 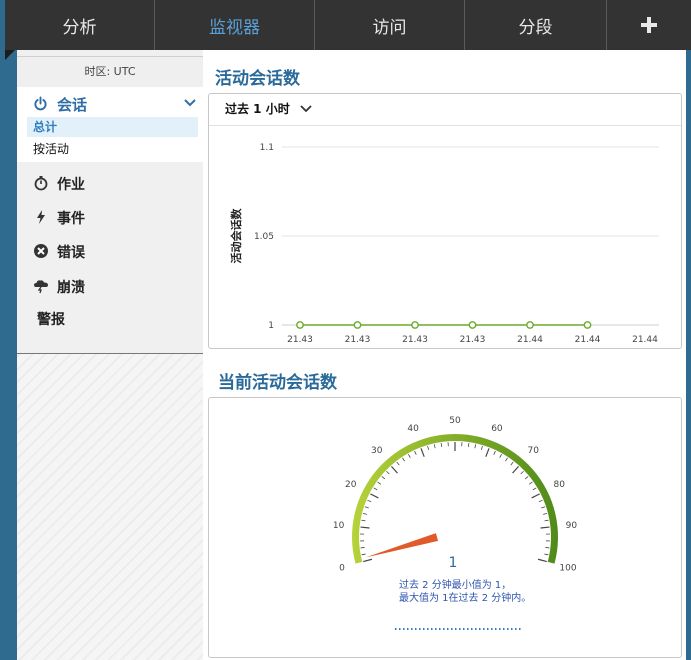 I want to click on tab-monitor: 监视器, so click(x=235, y=25).